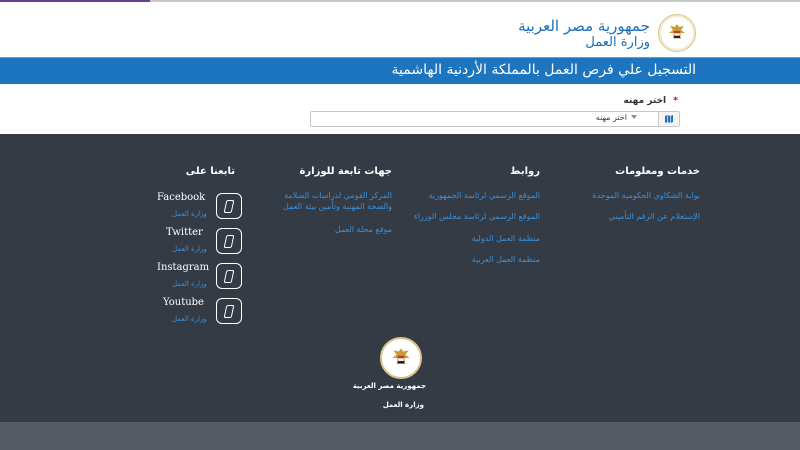  What do you see at coordinates (401, 358) in the screenshot?
I see `footer-eagle-logo-icon` at bounding box center [401, 358].